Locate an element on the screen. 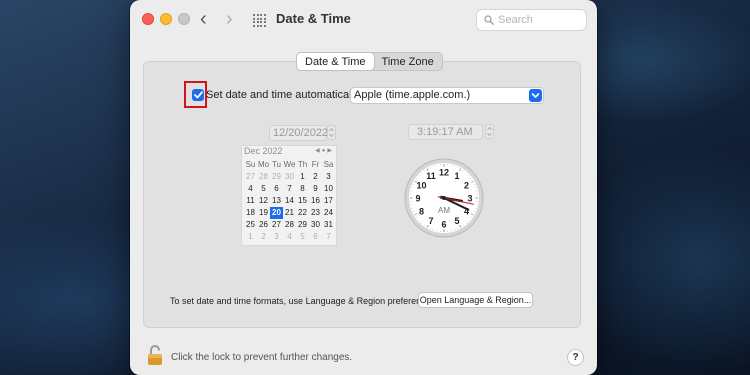 Image resolution: width=750 pixels, height=375 pixels. date-stepper is located at coordinates (331, 132).